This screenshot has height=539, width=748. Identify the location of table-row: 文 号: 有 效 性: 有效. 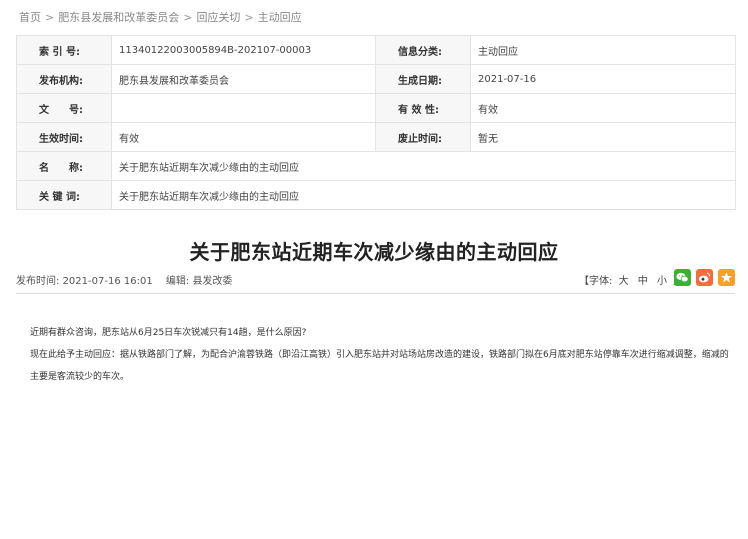
(376, 108).